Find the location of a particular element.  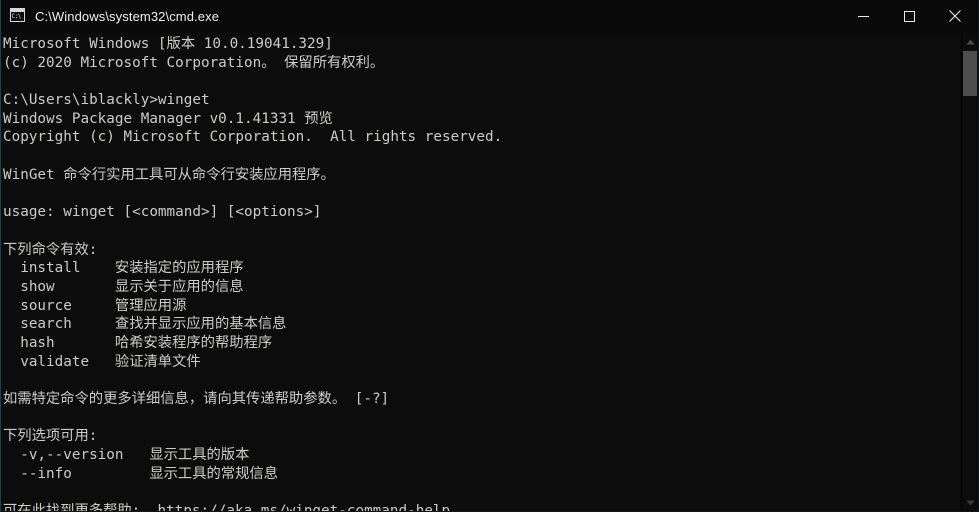

scrollbar-track is located at coordinates (970, 272).